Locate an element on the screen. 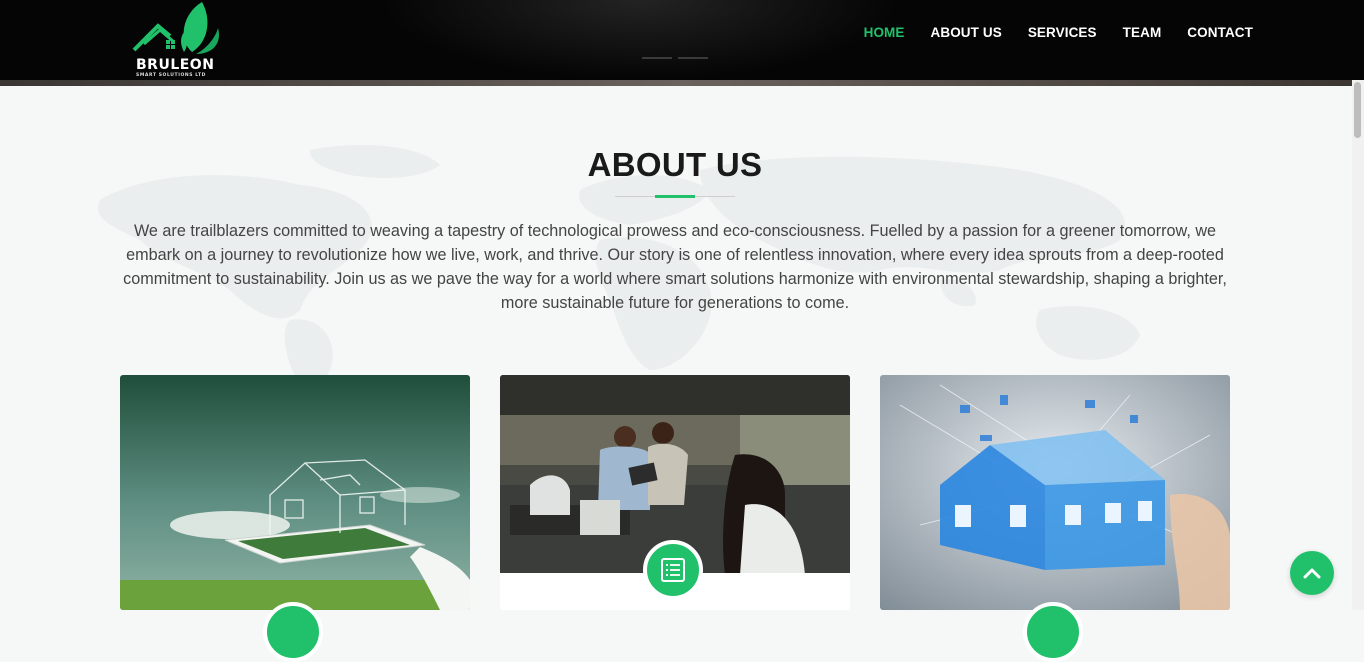  scrollbar-thumb is located at coordinates (1357, 110).